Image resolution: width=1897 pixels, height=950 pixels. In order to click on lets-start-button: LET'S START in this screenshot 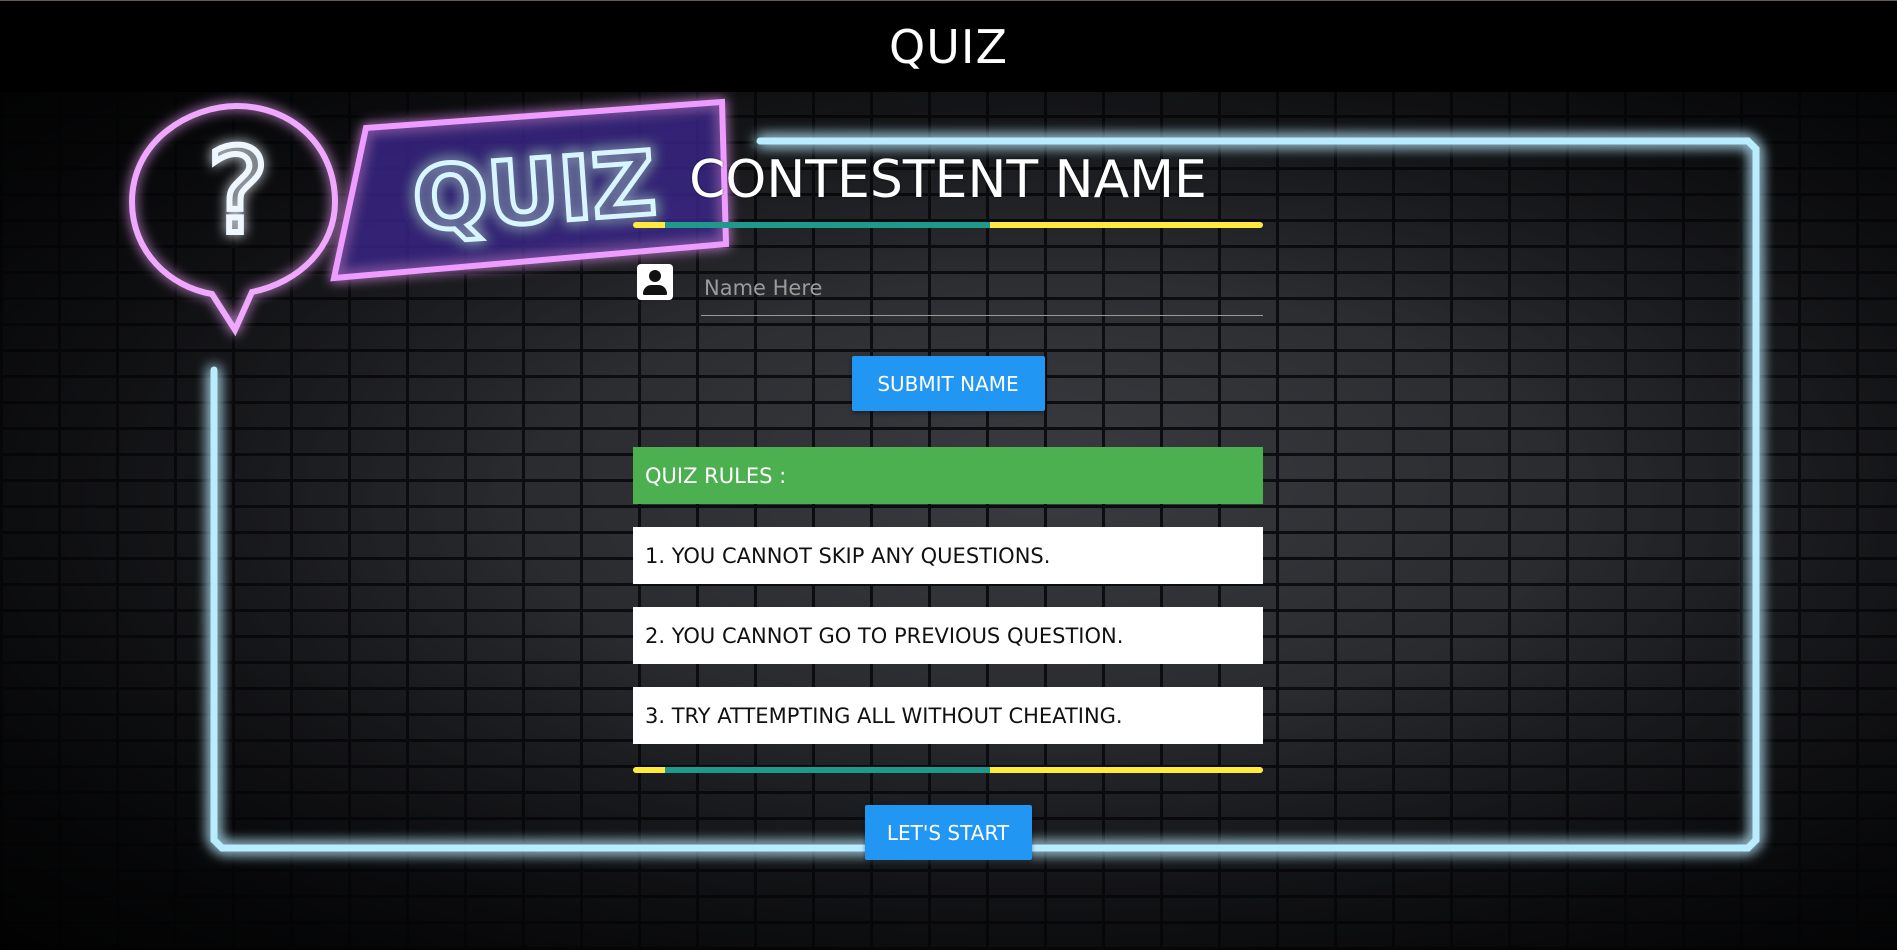, I will do `click(948, 832)`.